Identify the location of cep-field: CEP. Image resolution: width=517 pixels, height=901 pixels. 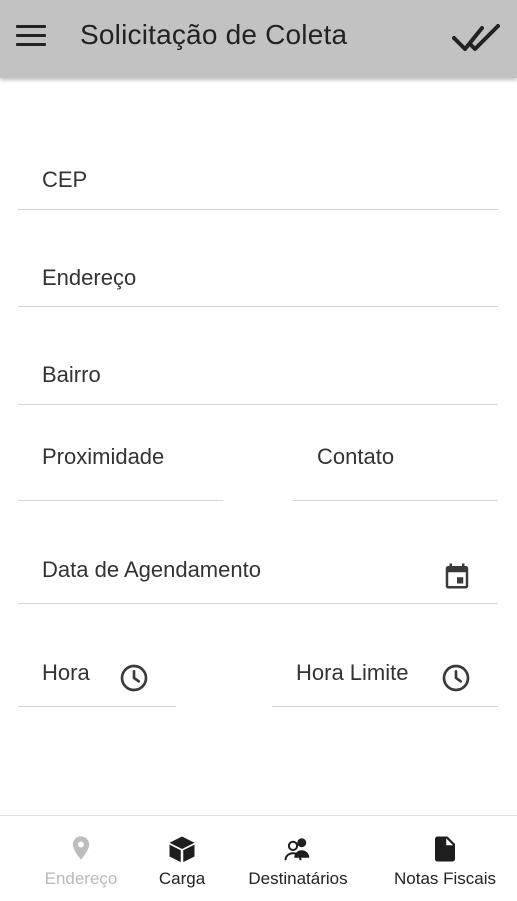
(258, 180).